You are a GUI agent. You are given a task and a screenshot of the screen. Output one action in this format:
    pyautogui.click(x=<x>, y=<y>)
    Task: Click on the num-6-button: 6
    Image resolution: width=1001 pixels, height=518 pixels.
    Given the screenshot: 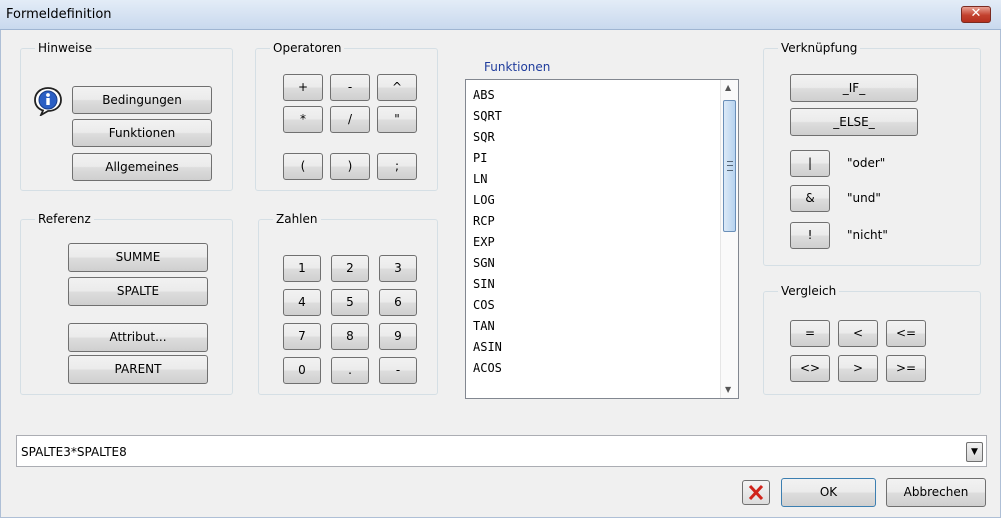 What is the action you would take?
    pyautogui.click(x=398, y=302)
    